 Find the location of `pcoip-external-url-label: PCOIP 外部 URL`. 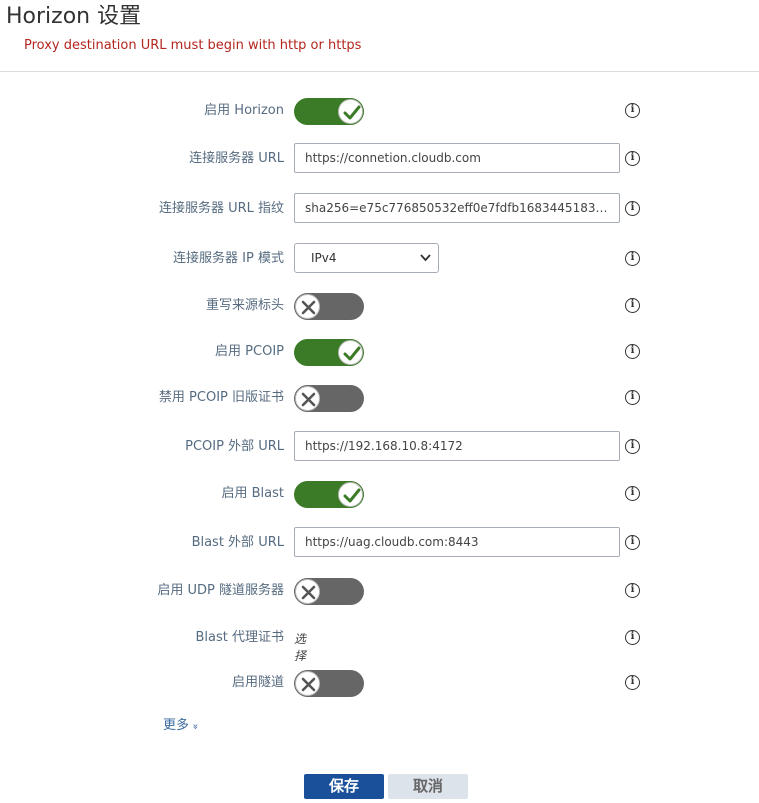

pcoip-external-url-label: PCOIP 外部 URL is located at coordinates (234, 446).